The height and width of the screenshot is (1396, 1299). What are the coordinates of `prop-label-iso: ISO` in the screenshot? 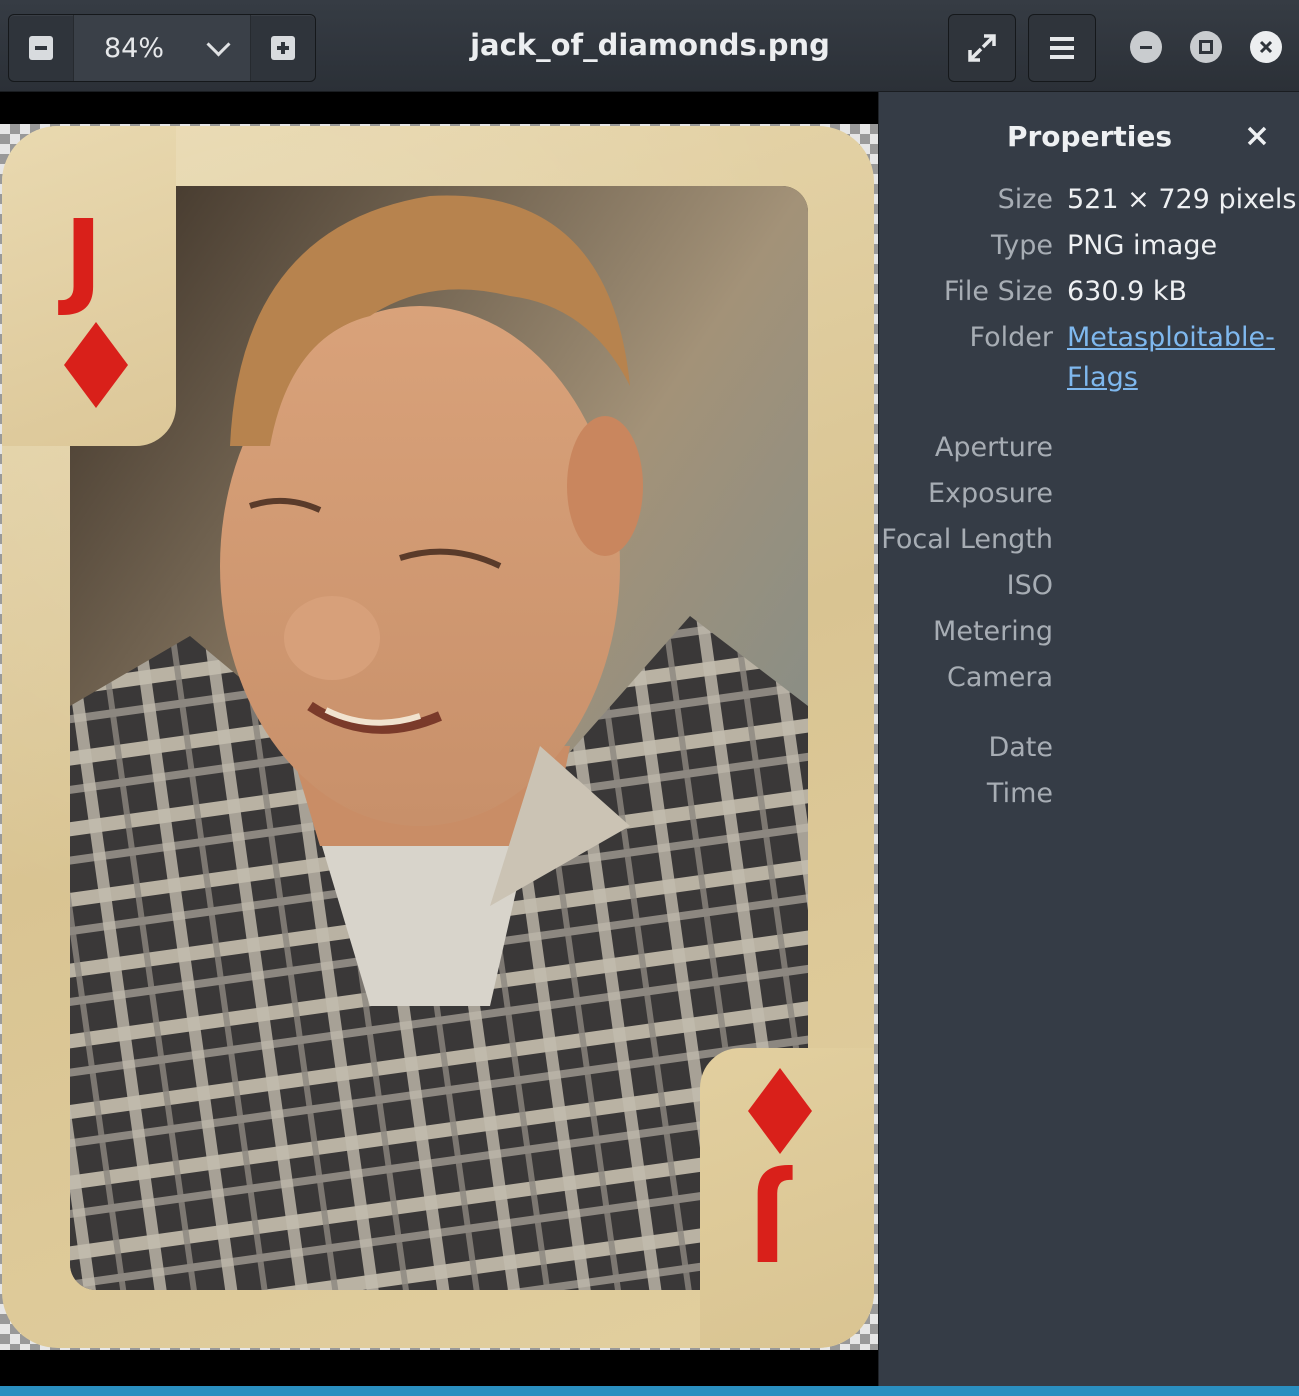 It's located at (1029, 585).